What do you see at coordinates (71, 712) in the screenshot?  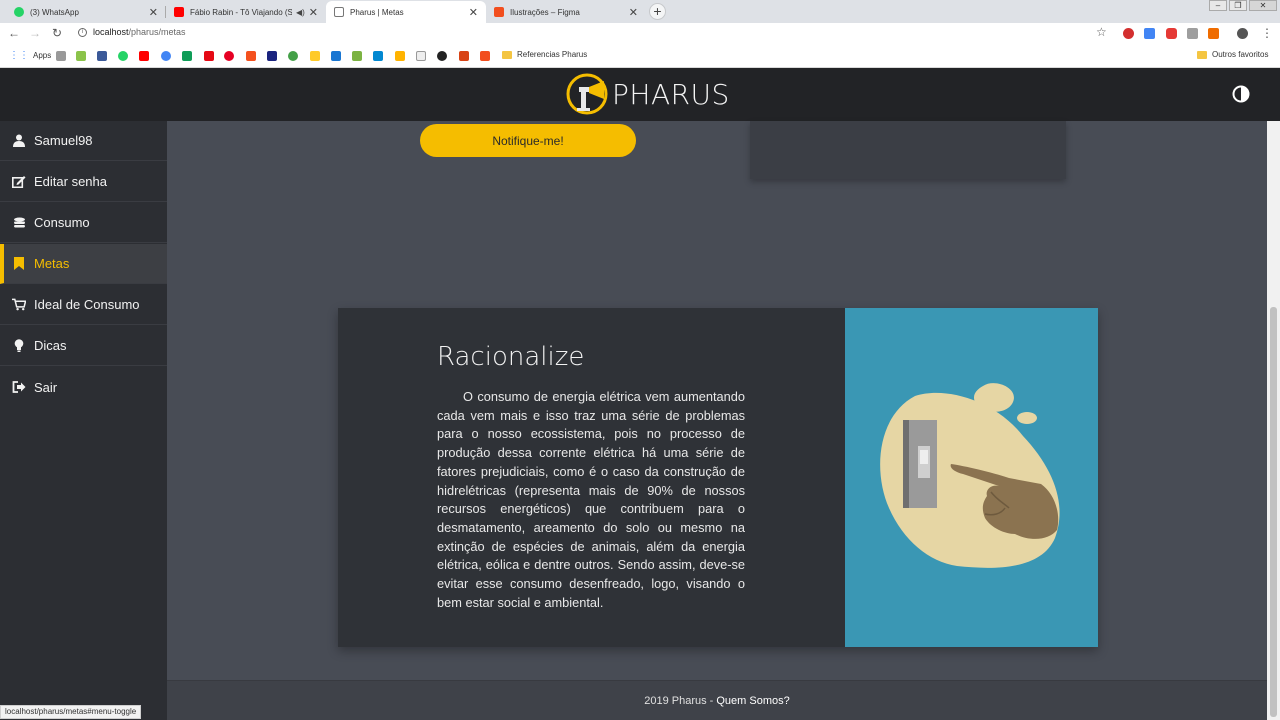 I see `status-bar: localhost/pharus/metas#menu-toggle` at bounding box center [71, 712].